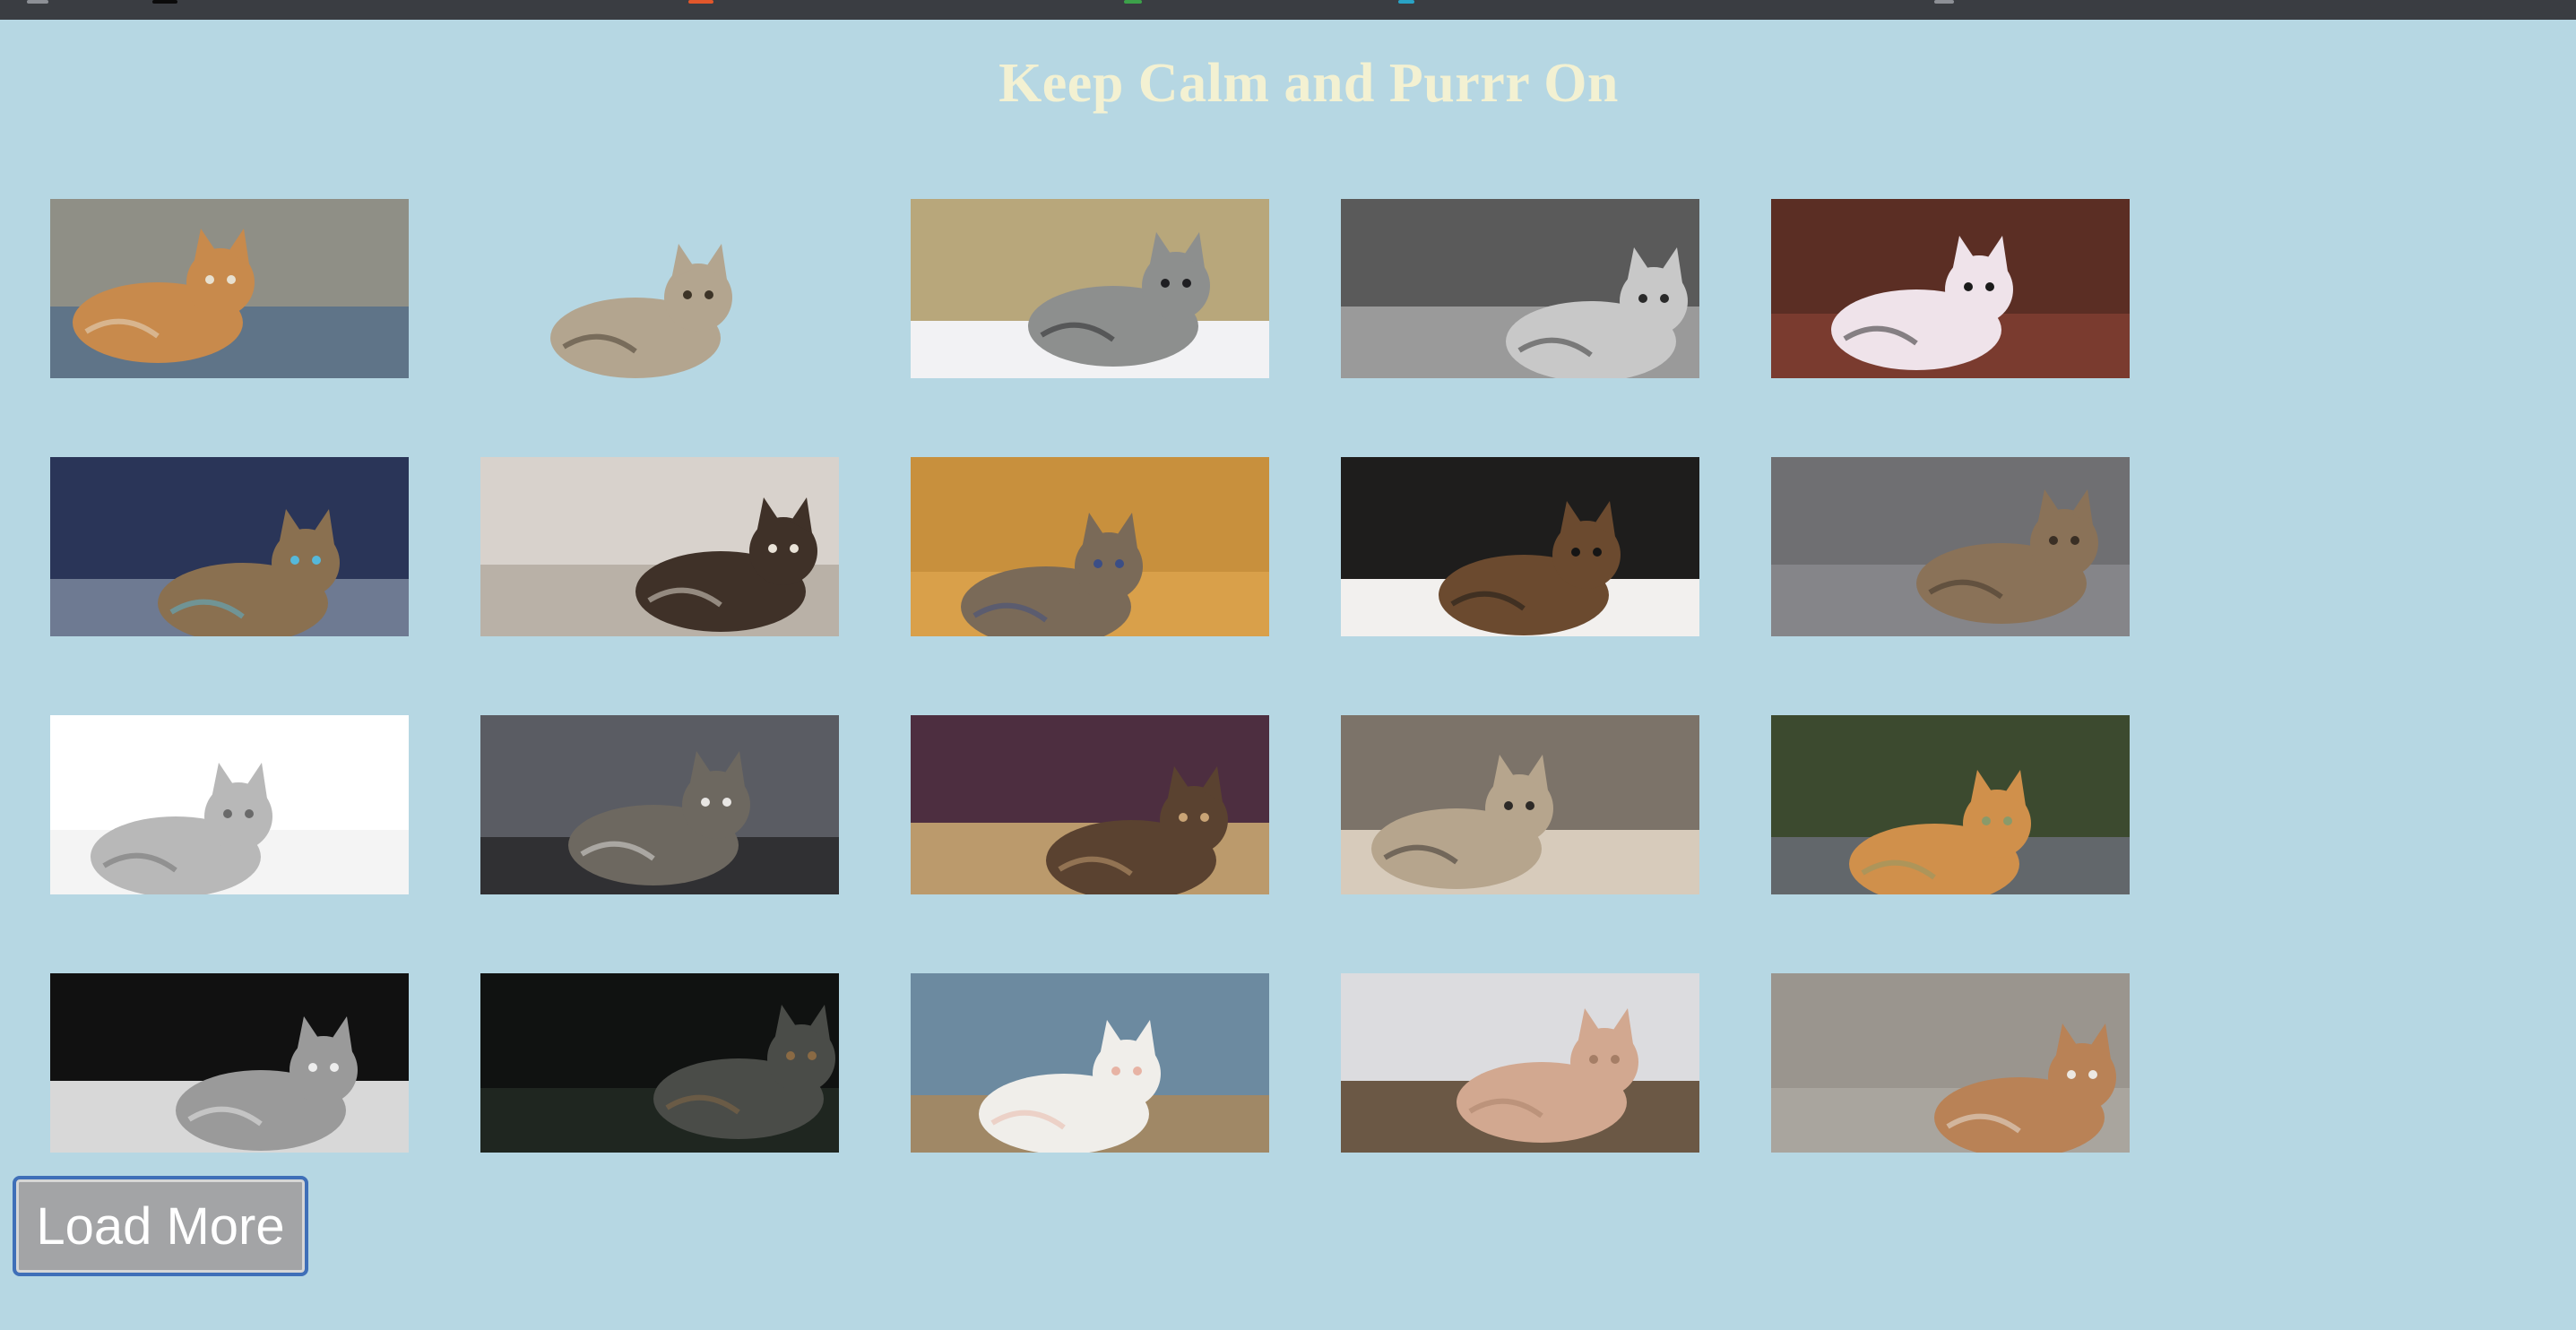  I want to click on cat-photo-british-shorthair, so click(229, 804).